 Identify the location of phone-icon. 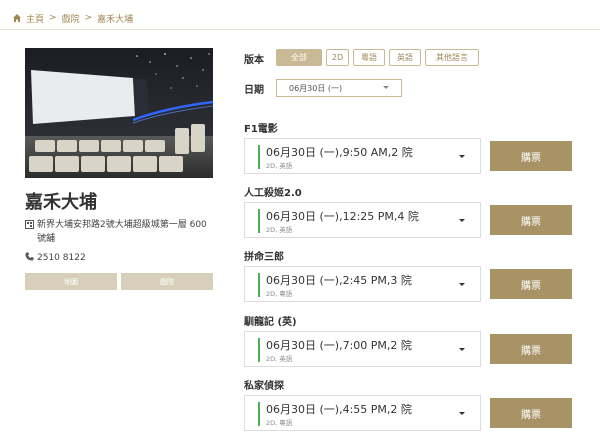
(29, 258).